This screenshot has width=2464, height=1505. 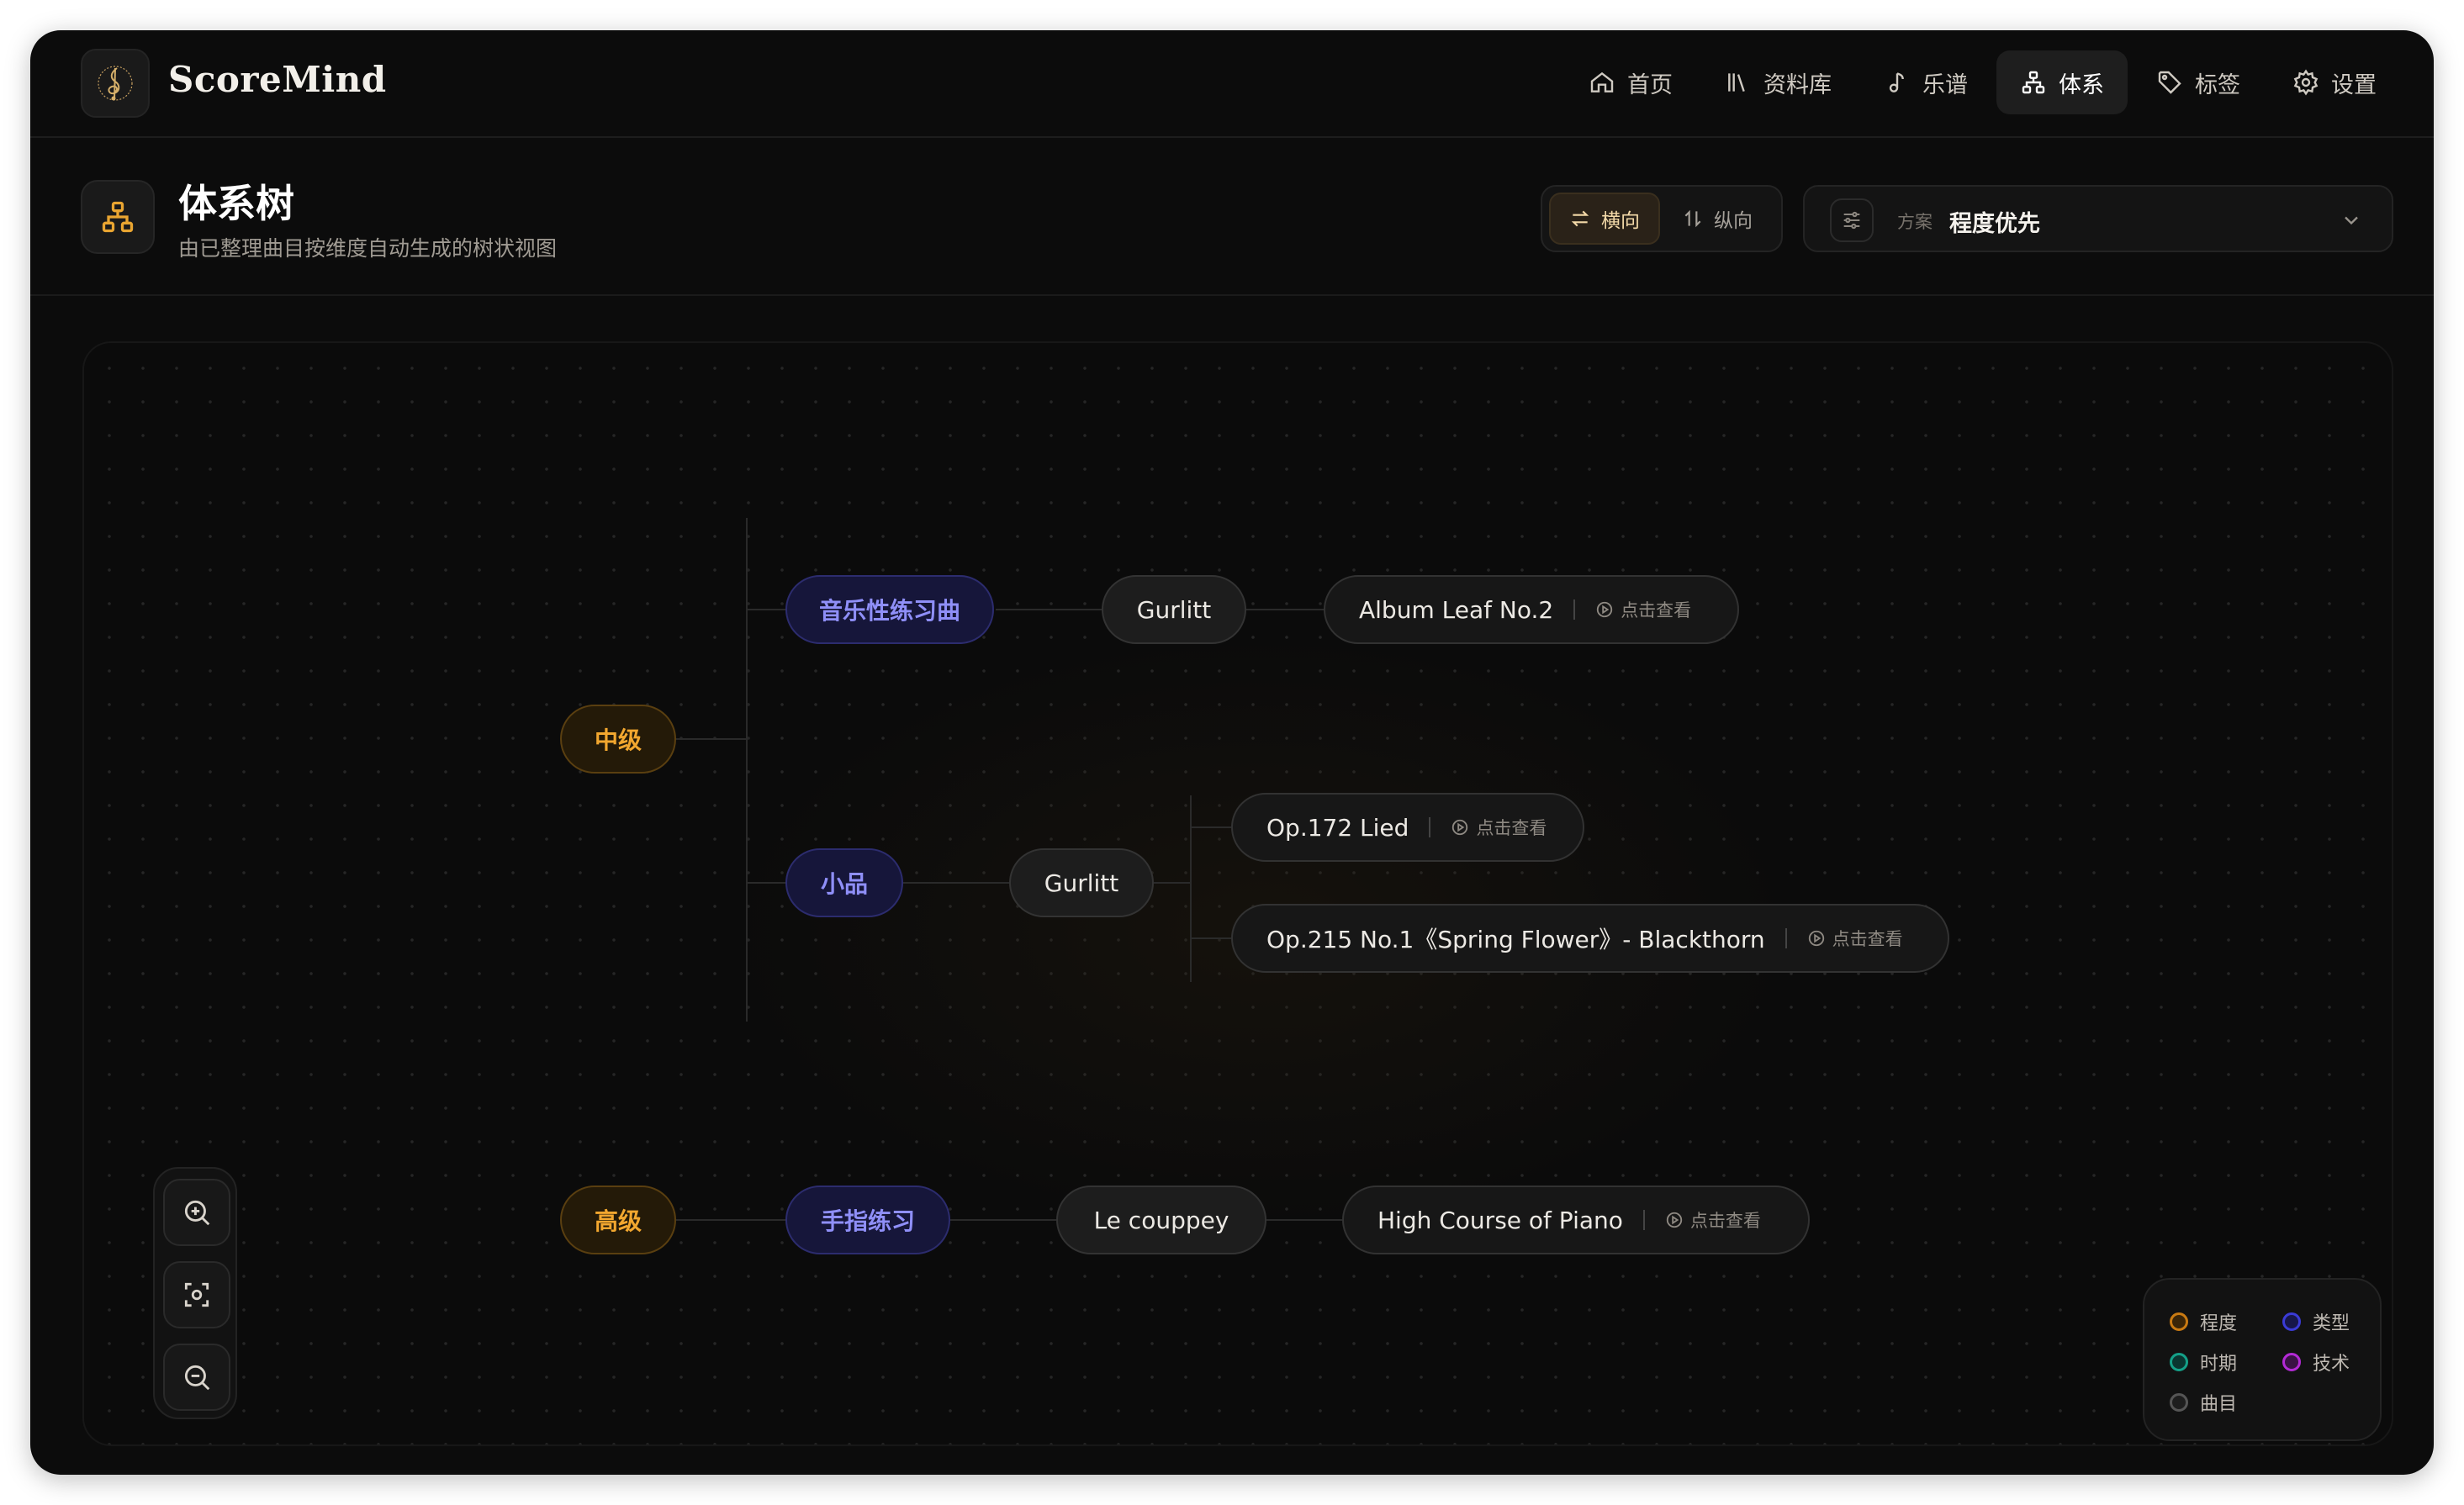 What do you see at coordinates (368, 248) in the screenshot?
I see `page-subtitle: 由已整理曲目按维度自动生成的树状视图` at bounding box center [368, 248].